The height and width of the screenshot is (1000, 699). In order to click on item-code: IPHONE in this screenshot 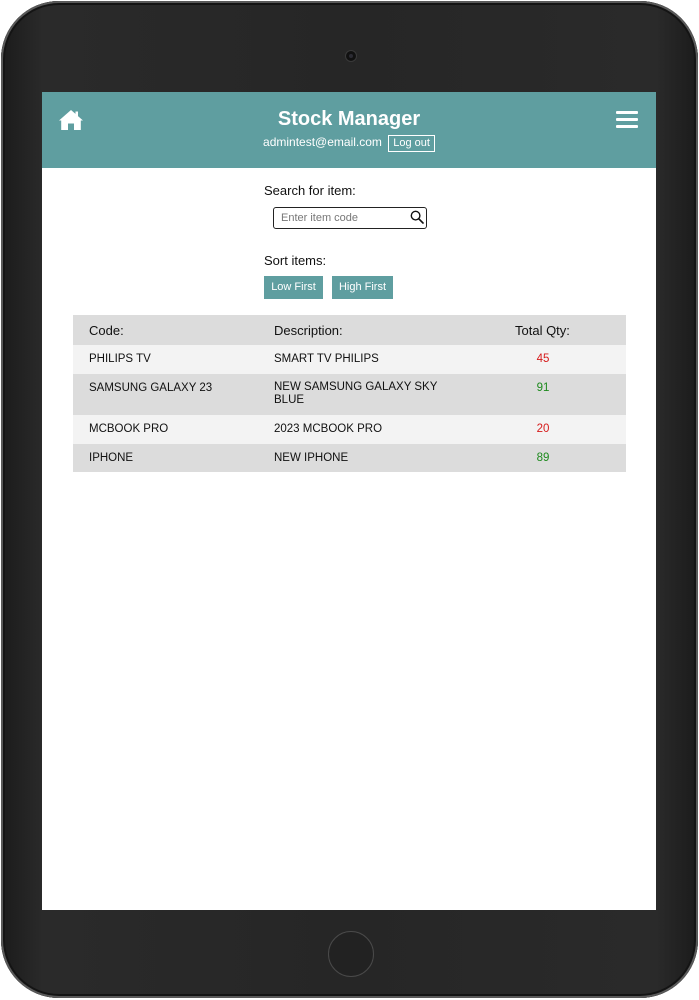, I will do `click(111, 458)`.